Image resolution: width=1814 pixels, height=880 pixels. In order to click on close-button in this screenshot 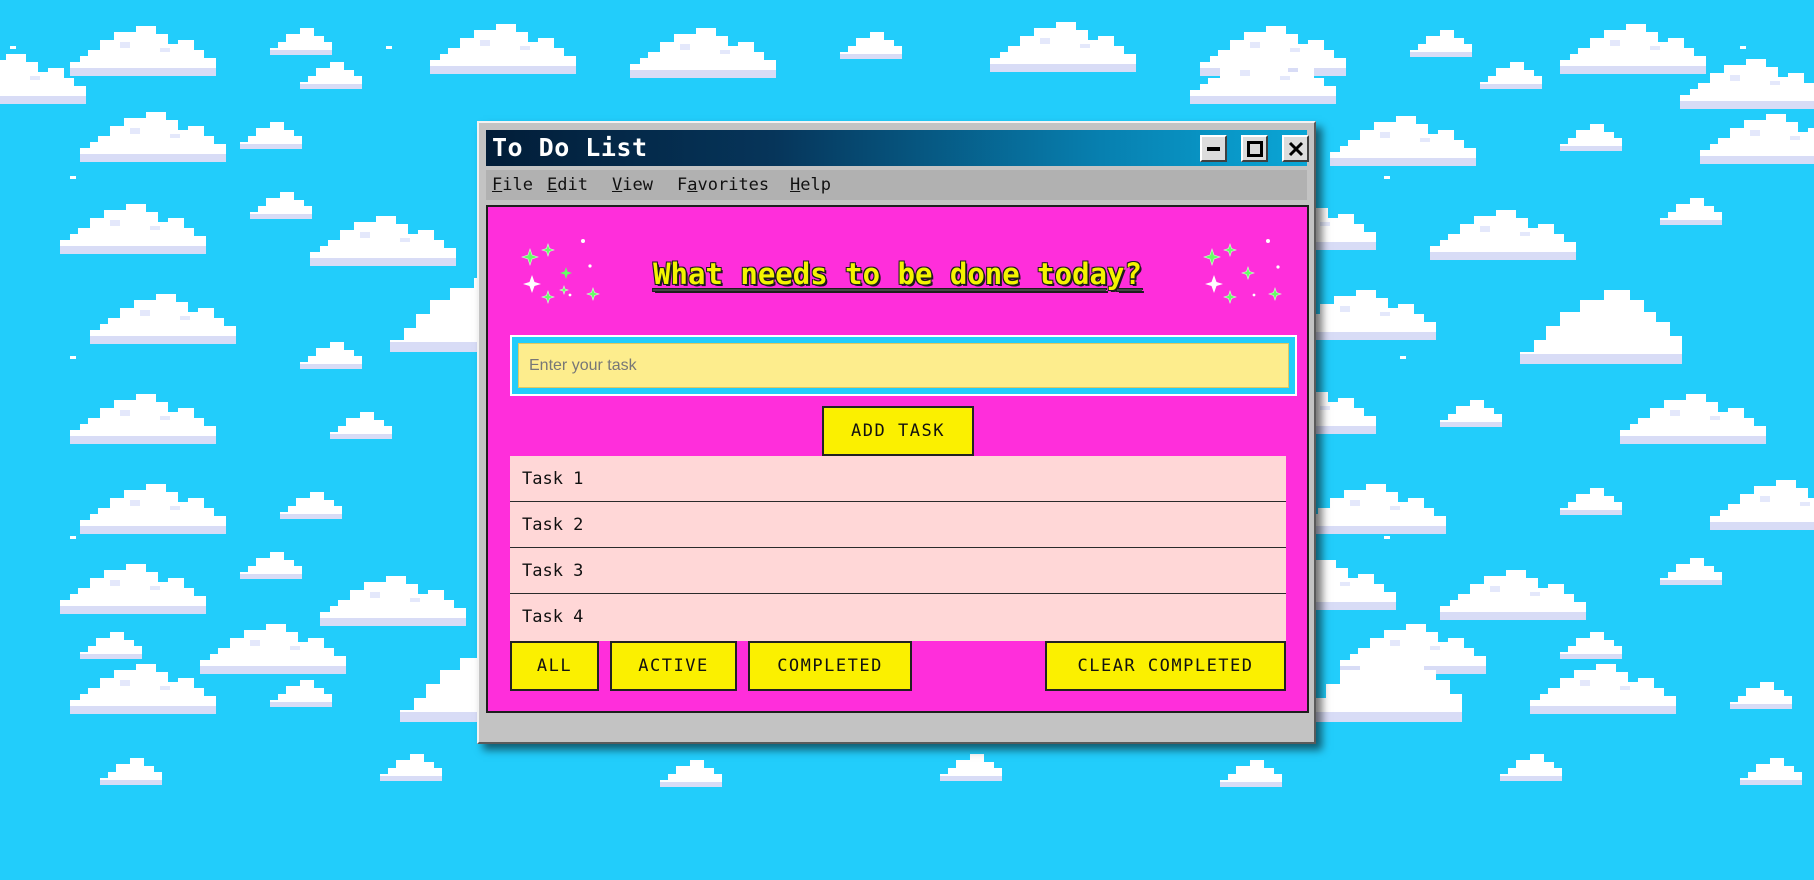, I will do `click(1295, 148)`.